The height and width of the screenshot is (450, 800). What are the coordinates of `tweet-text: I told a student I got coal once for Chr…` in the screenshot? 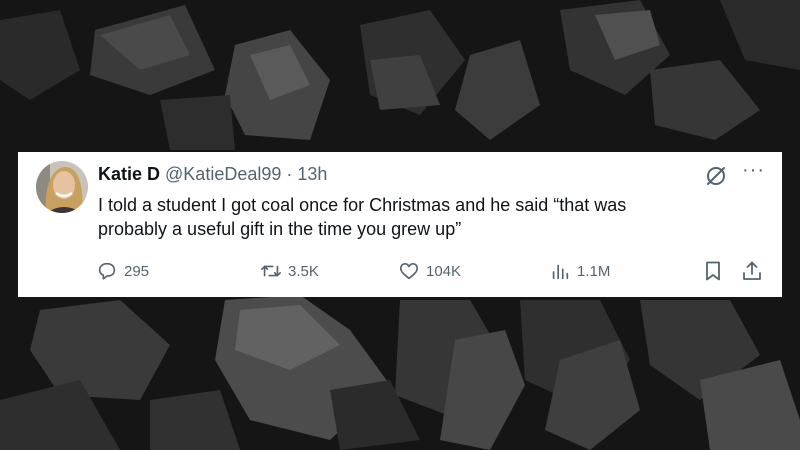 It's located at (362, 217).